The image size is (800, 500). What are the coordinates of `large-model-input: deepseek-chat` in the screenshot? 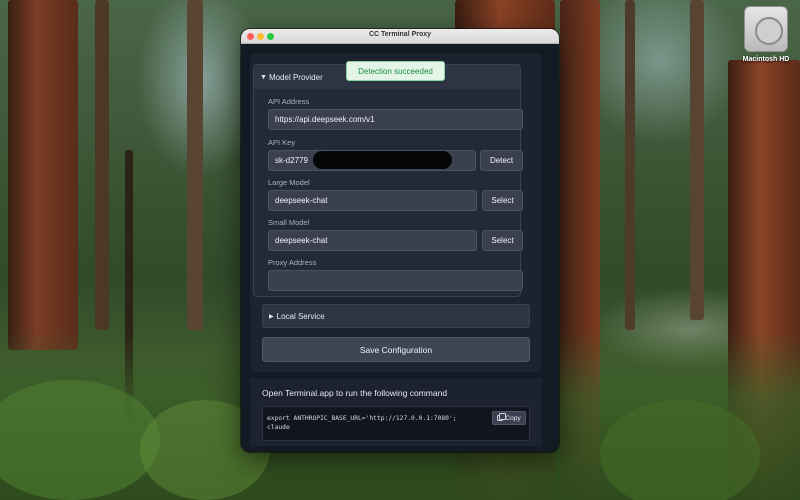 It's located at (372, 200).